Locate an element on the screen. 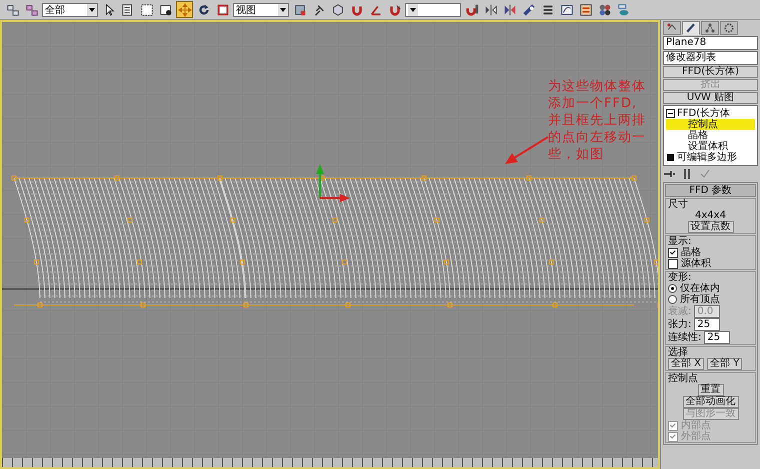 This screenshot has height=469, width=760. group-title: 控制点 is located at coordinates (683, 378).